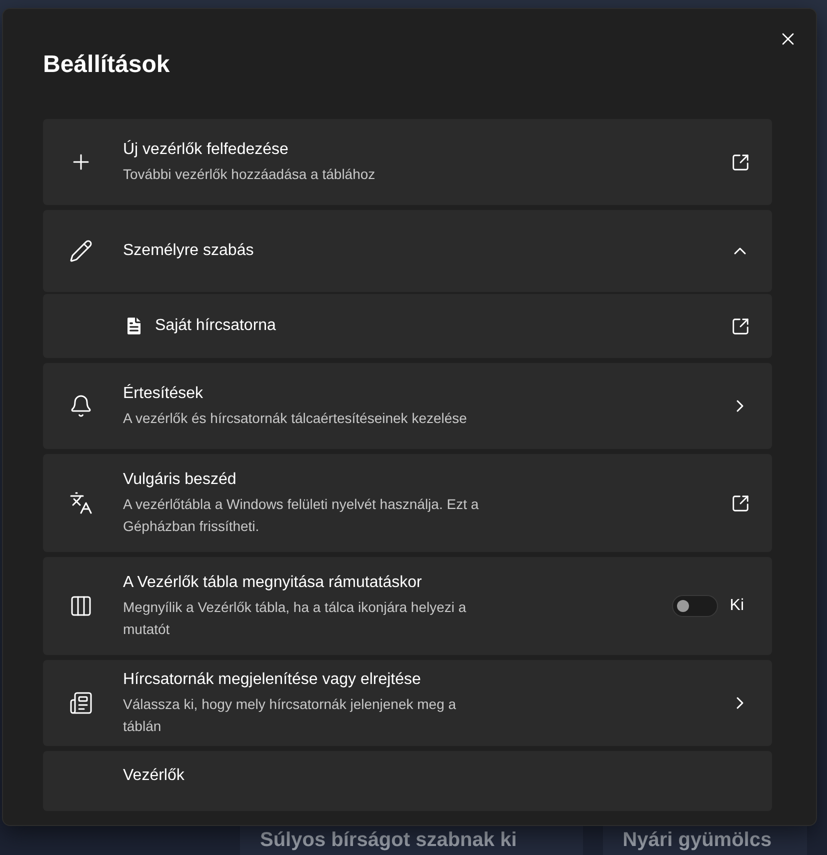 The image size is (827, 855). I want to click on panels-icon, so click(81, 606).